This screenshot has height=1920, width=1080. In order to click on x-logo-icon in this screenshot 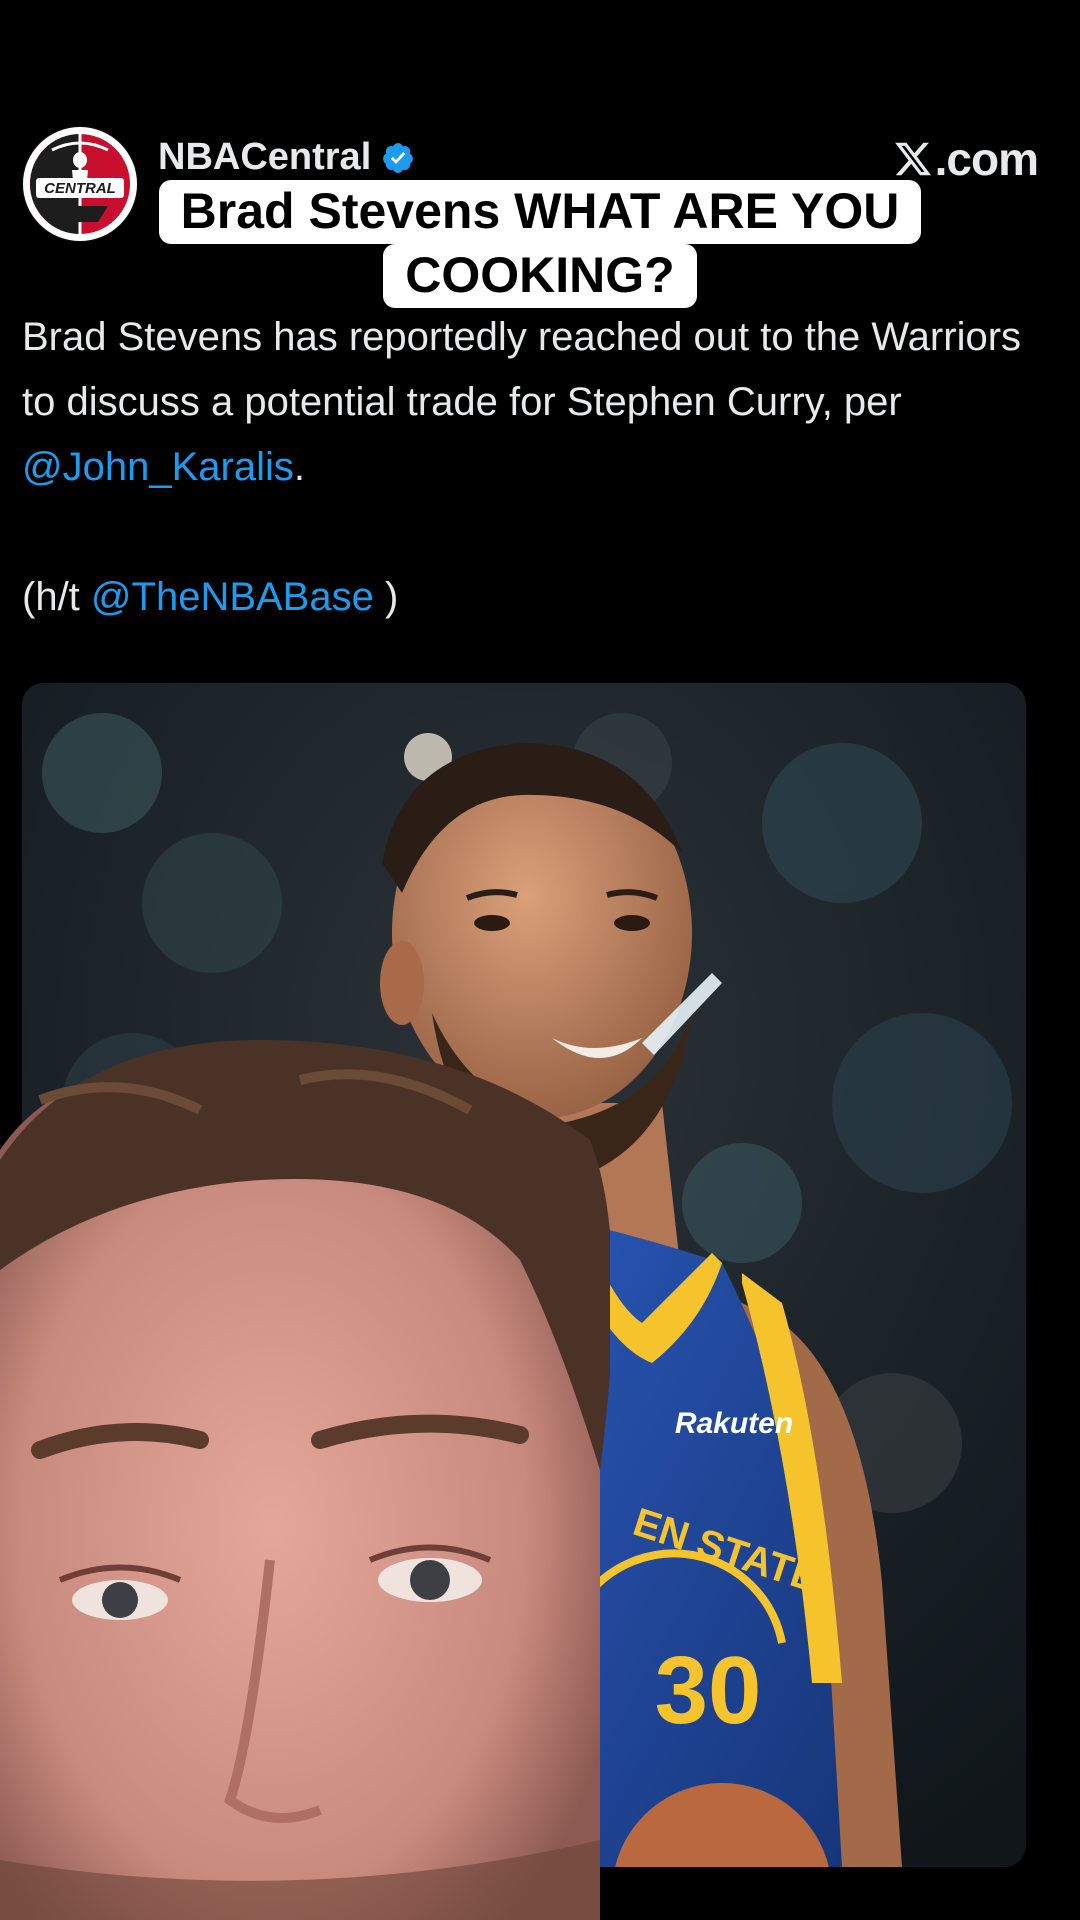, I will do `click(912, 159)`.